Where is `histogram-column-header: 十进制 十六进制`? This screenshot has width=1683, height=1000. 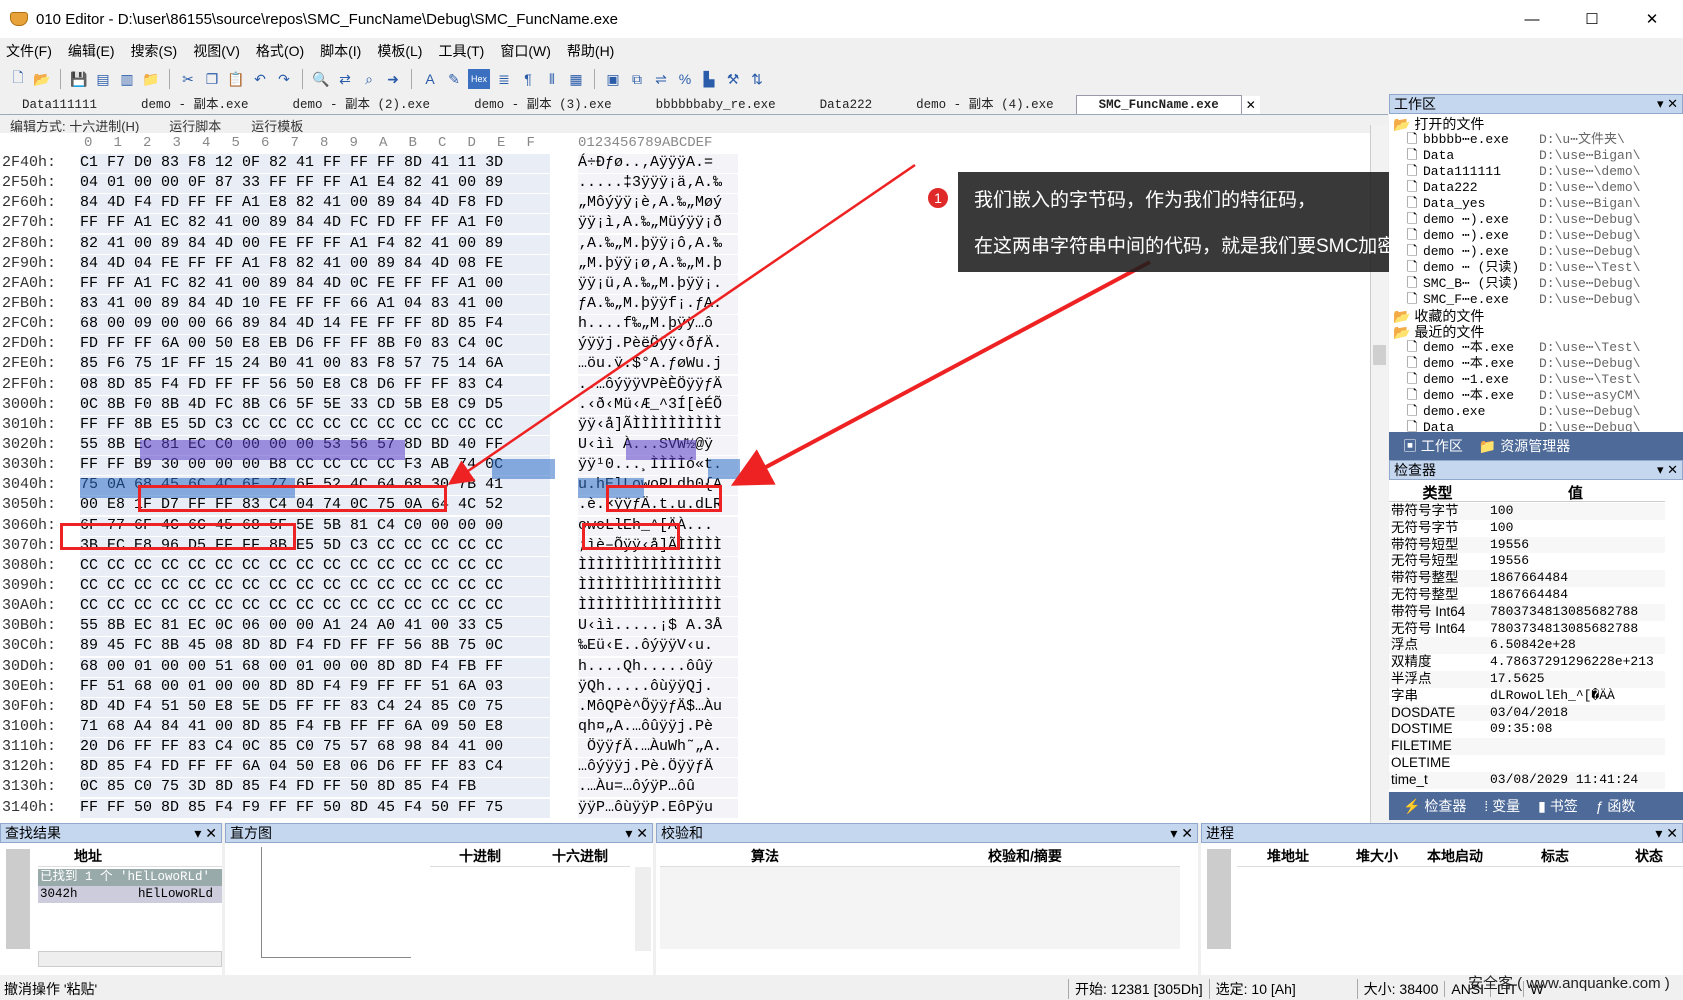 histogram-column-header: 十进制 十六进制 is located at coordinates (530, 856).